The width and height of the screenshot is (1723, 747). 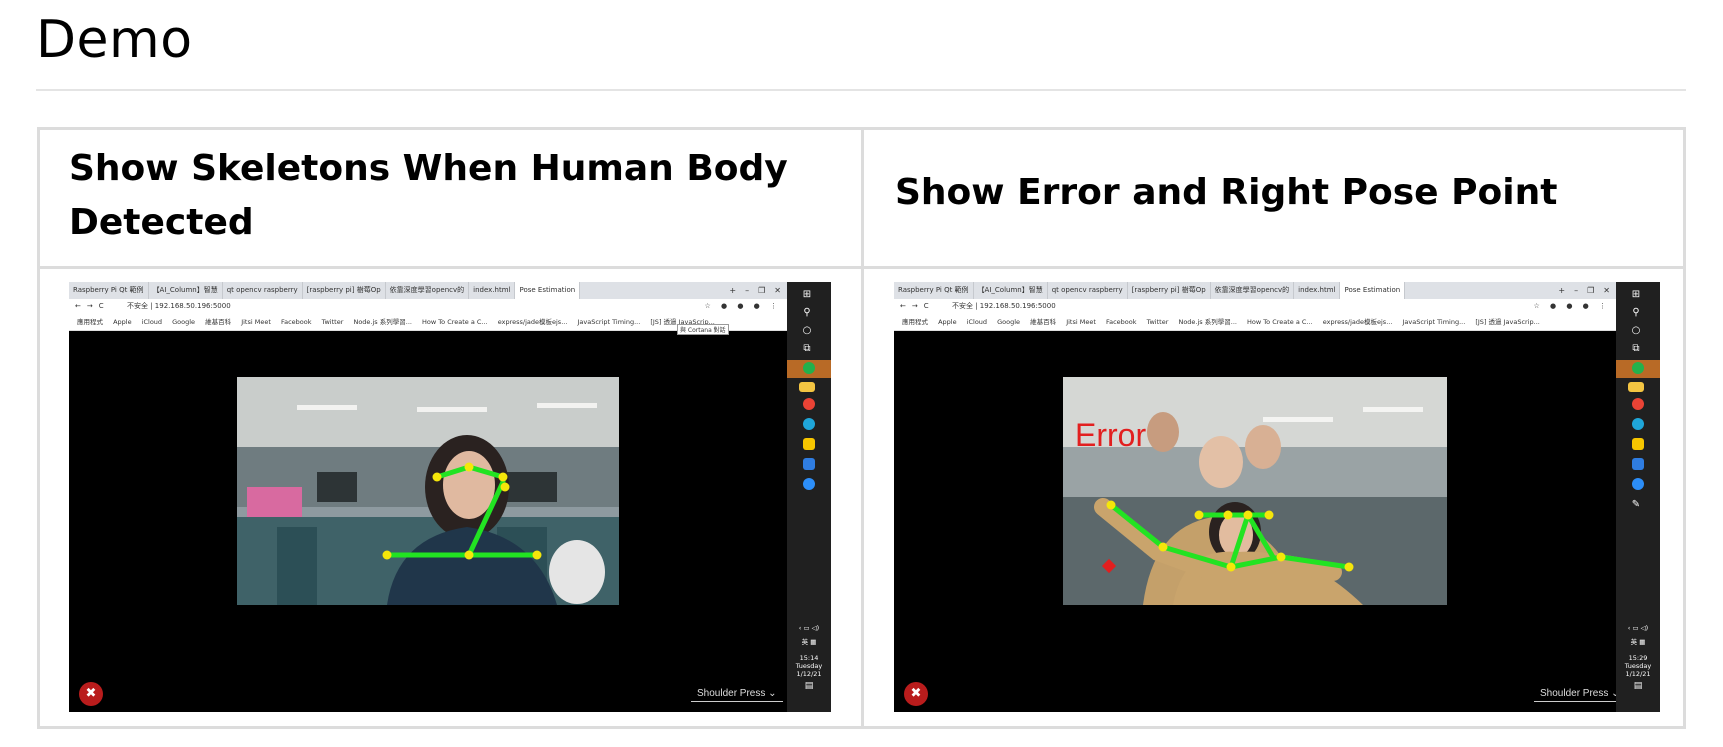 I want to click on column-header-error-pose: Show Error and Right Pose Point, so click(x=1226, y=192).